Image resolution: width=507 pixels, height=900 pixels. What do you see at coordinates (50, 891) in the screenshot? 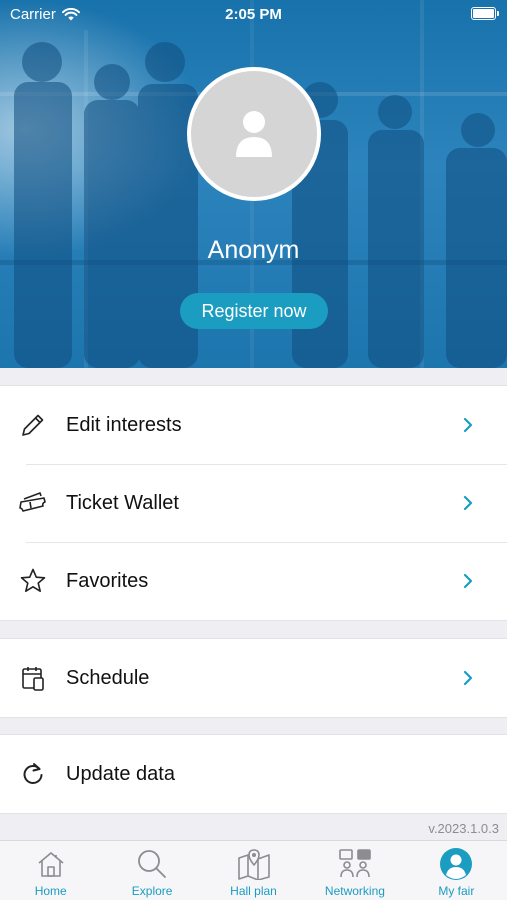
I see `tab-label: Home` at bounding box center [50, 891].